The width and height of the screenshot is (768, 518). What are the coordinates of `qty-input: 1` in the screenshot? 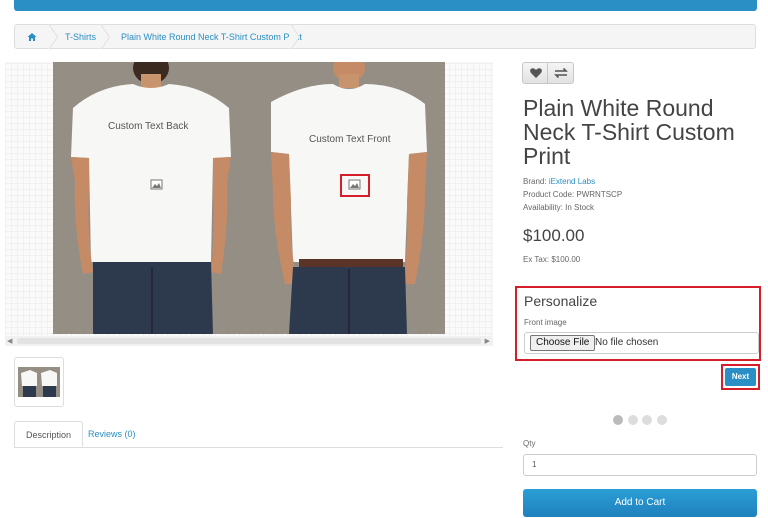 It's located at (640, 465).